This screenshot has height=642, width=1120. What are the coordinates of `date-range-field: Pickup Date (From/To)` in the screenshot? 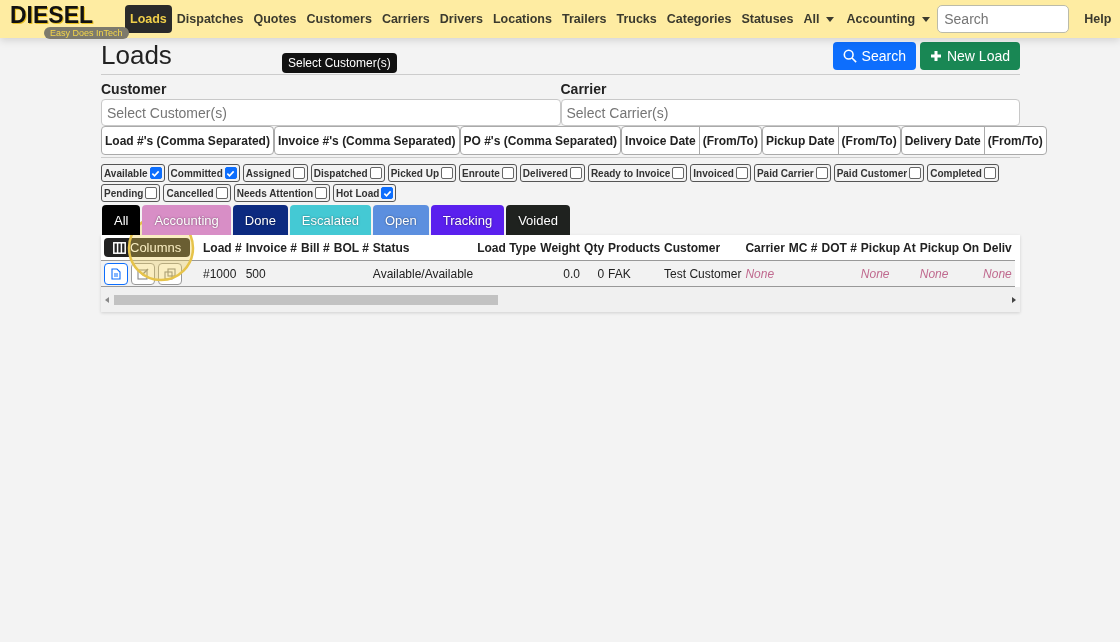 It's located at (831, 140).